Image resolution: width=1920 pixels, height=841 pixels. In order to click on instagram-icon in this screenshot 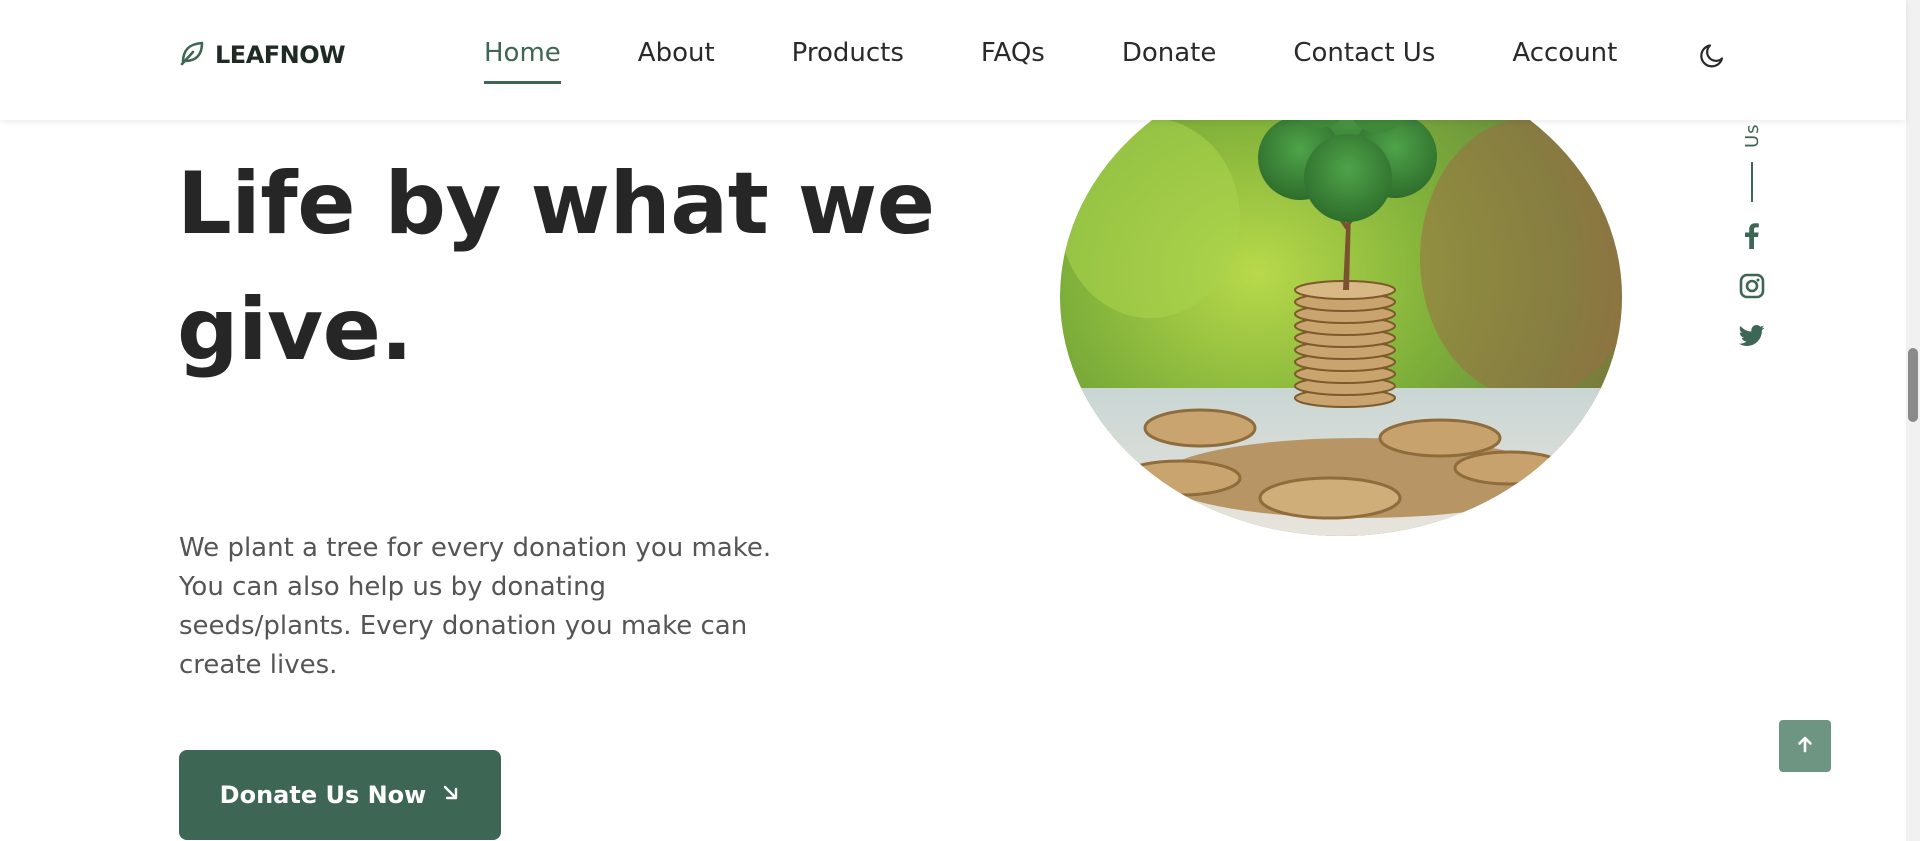, I will do `click(1752, 286)`.